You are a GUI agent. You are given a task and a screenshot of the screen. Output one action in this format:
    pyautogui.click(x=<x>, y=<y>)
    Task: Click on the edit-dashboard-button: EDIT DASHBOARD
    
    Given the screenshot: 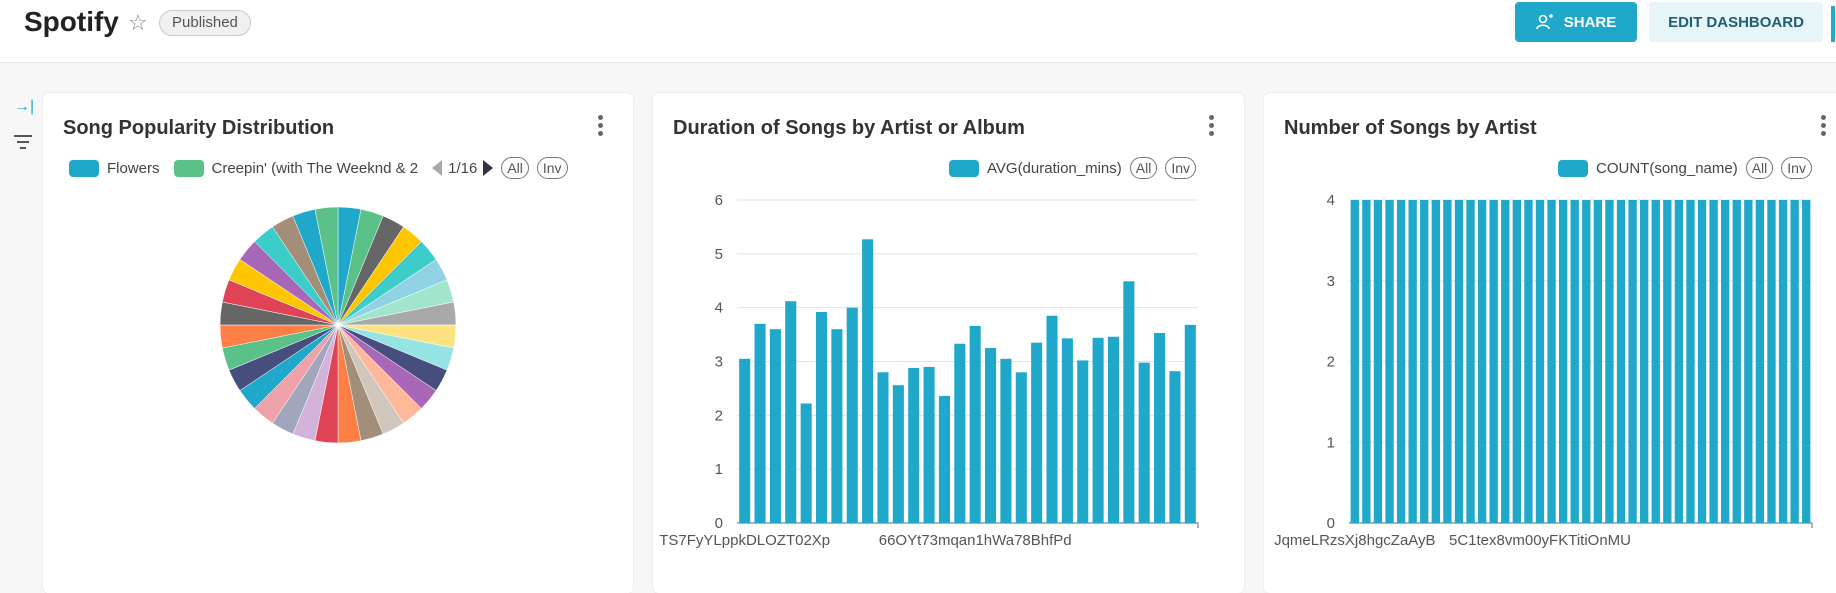 What is the action you would take?
    pyautogui.click(x=1736, y=22)
    